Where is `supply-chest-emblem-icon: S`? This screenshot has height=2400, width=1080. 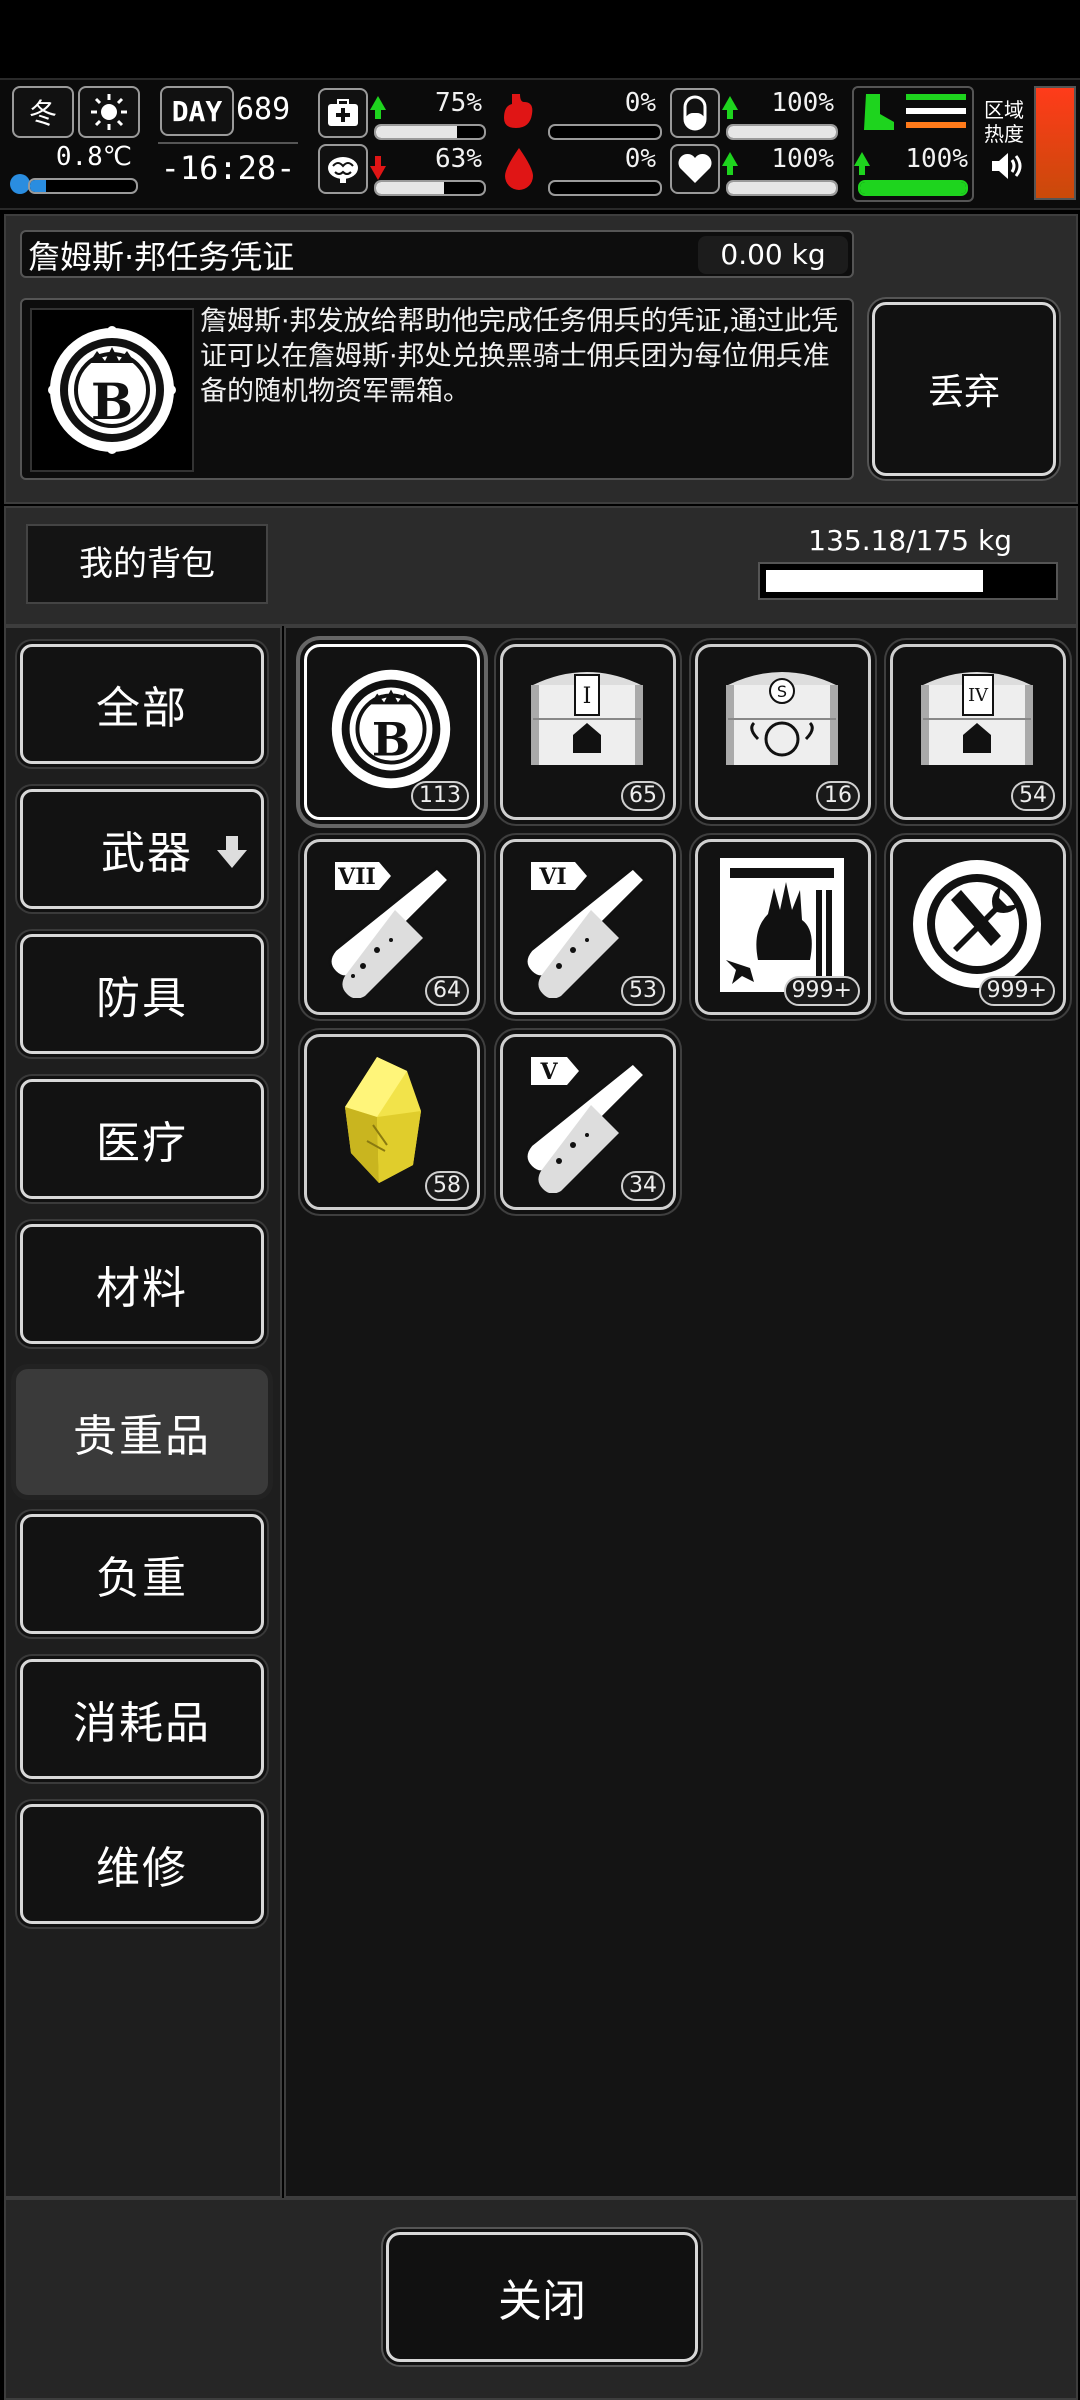 supply-chest-emblem-icon: S is located at coordinates (782, 718).